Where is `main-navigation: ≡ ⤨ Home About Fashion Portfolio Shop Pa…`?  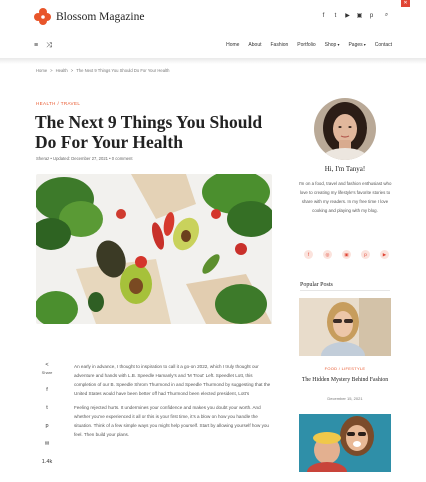 main-navigation: ≡ ⤨ Home About Fashion Portfolio Shop Pa… is located at coordinates (213, 46).